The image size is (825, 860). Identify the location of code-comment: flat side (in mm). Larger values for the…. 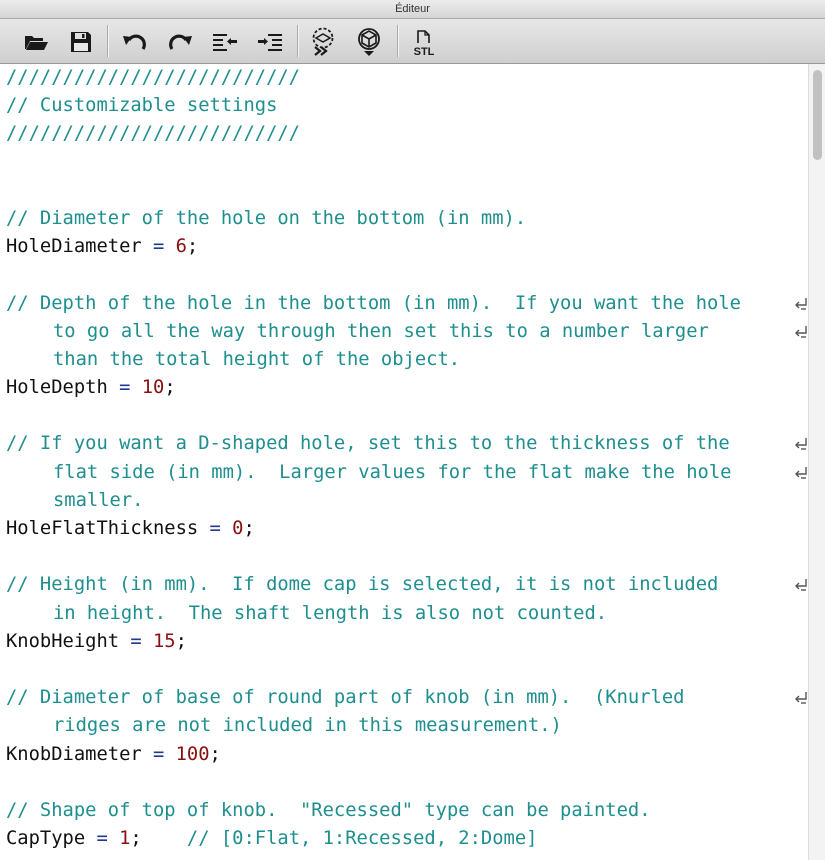
(392, 472).